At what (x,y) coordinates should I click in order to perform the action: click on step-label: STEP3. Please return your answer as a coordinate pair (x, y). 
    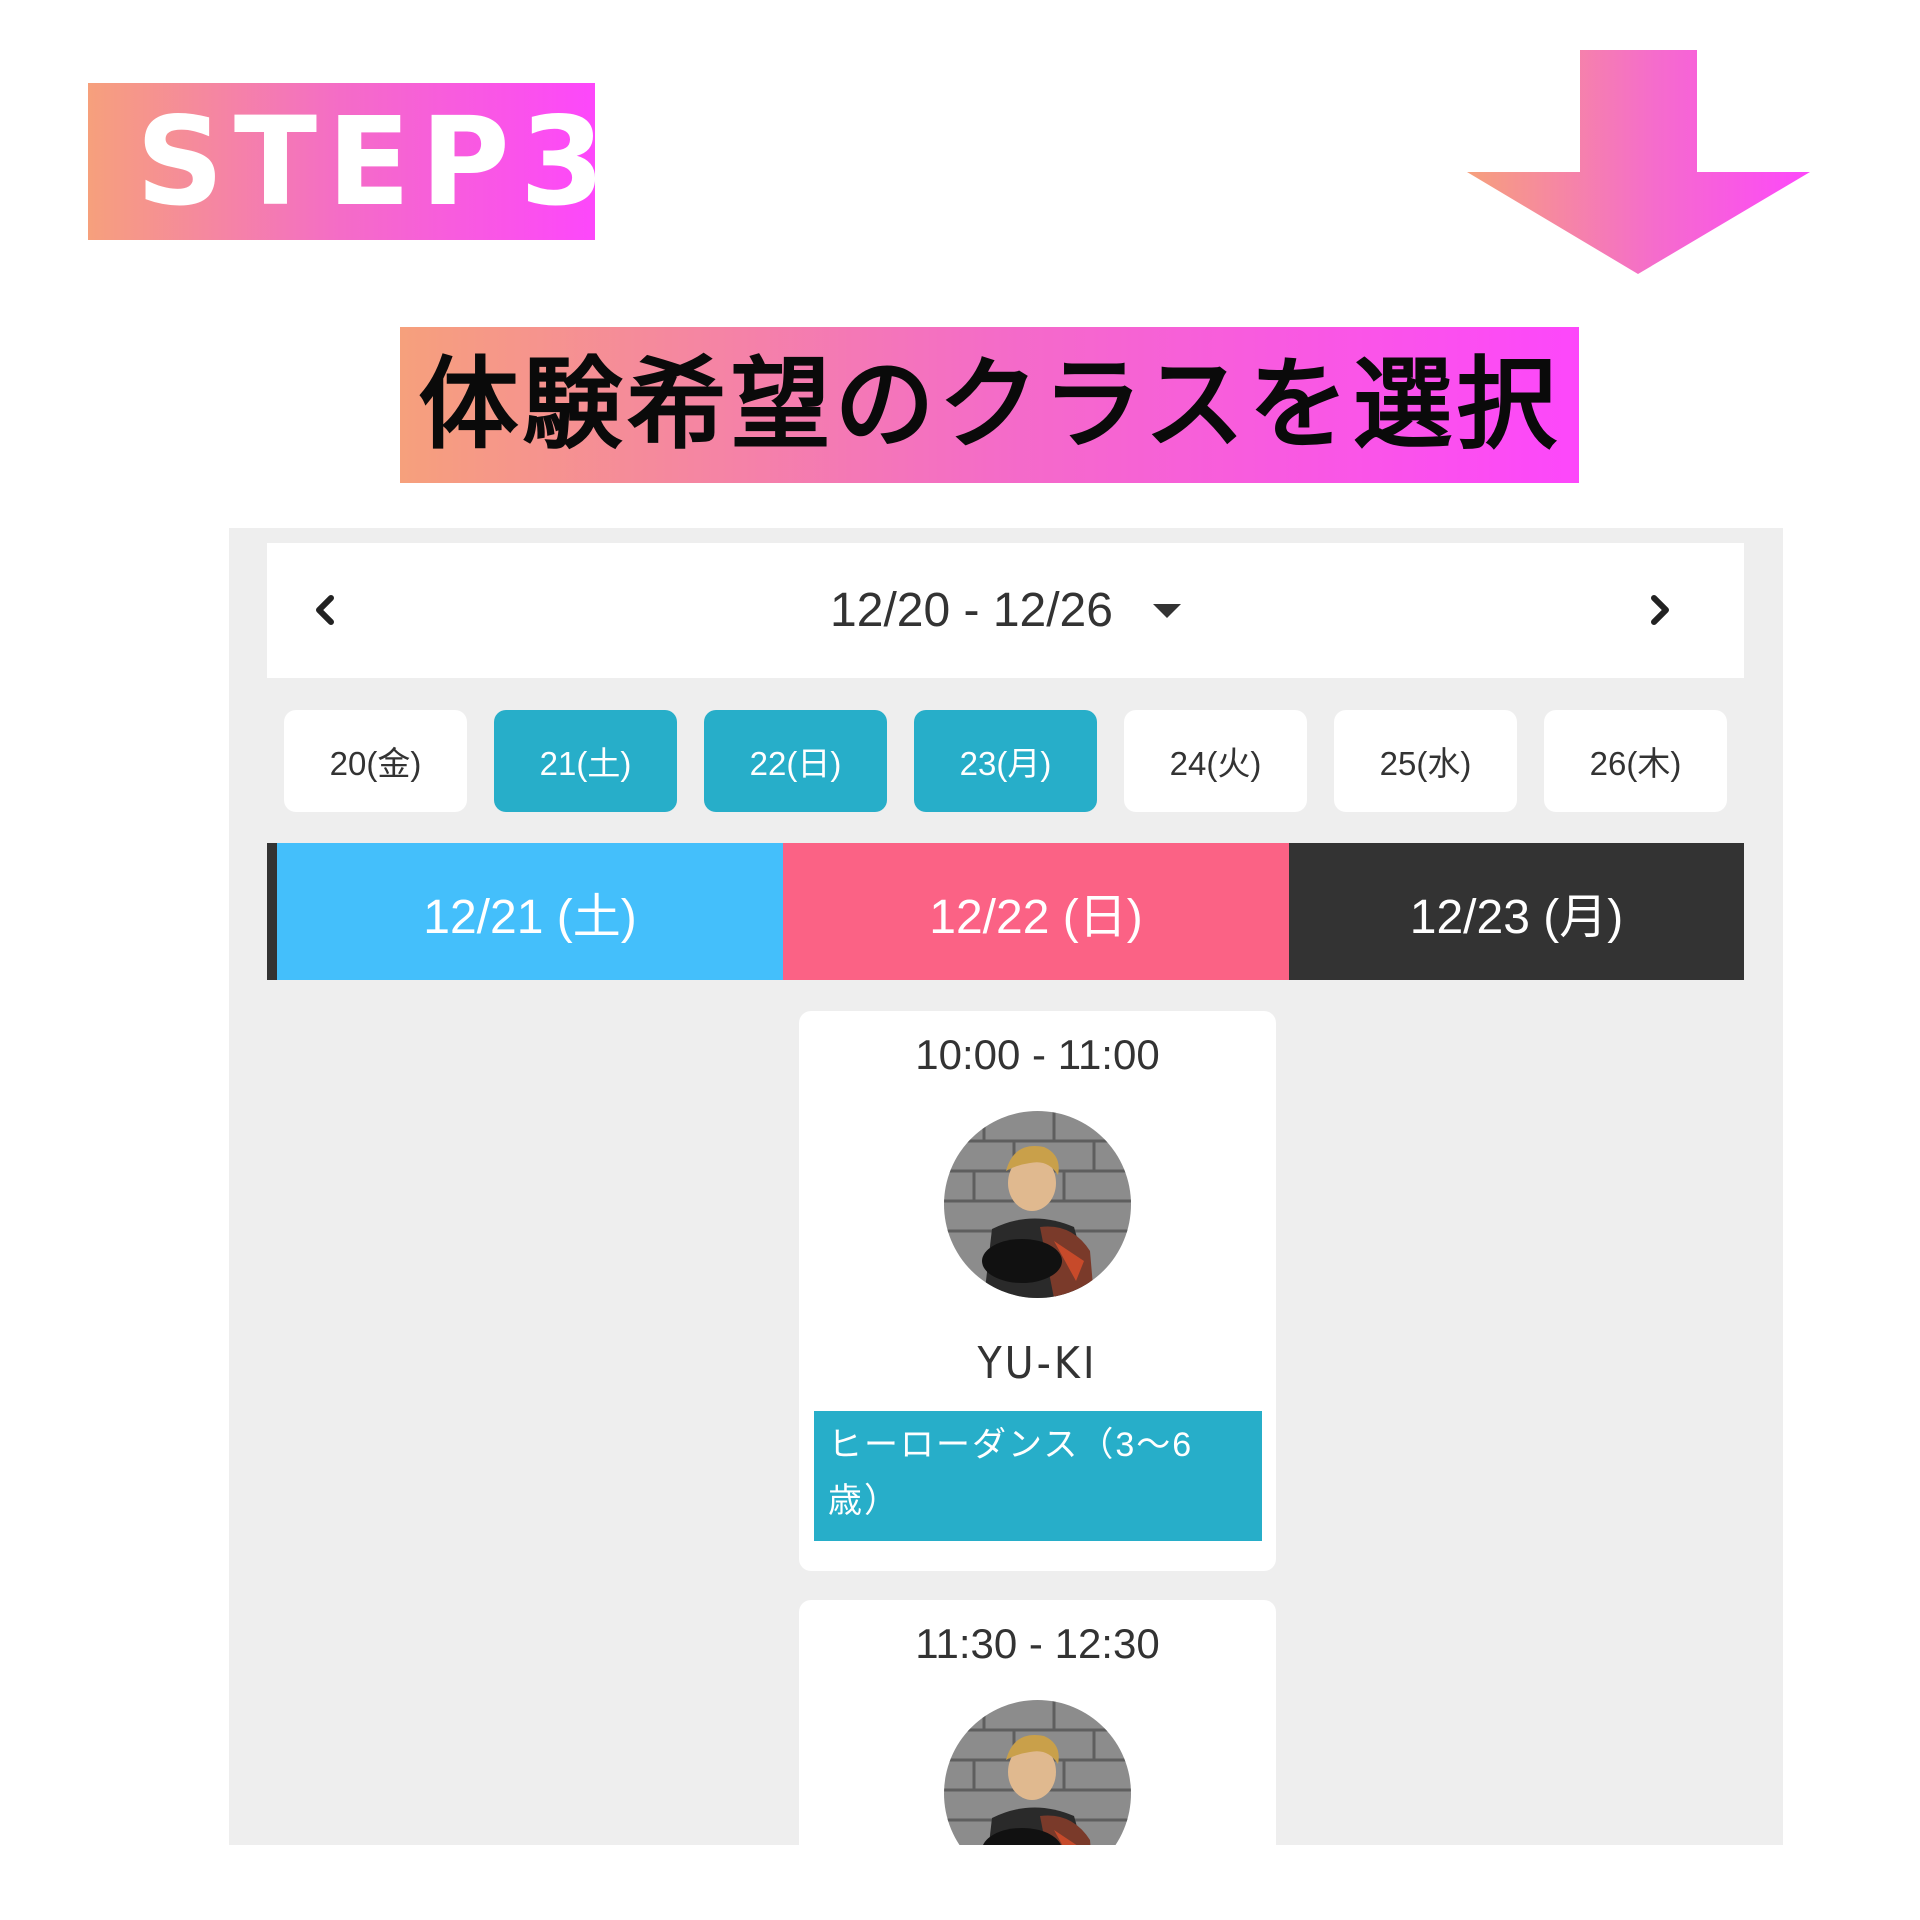
    Looking at the image, I should click on (375, 161).